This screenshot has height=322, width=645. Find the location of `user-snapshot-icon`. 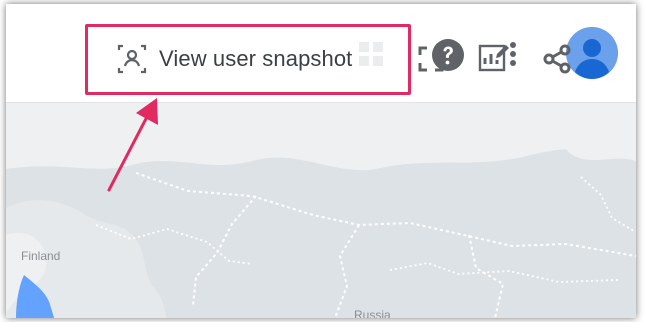

user-snapshot-icon is located at coordinates (132, 59).